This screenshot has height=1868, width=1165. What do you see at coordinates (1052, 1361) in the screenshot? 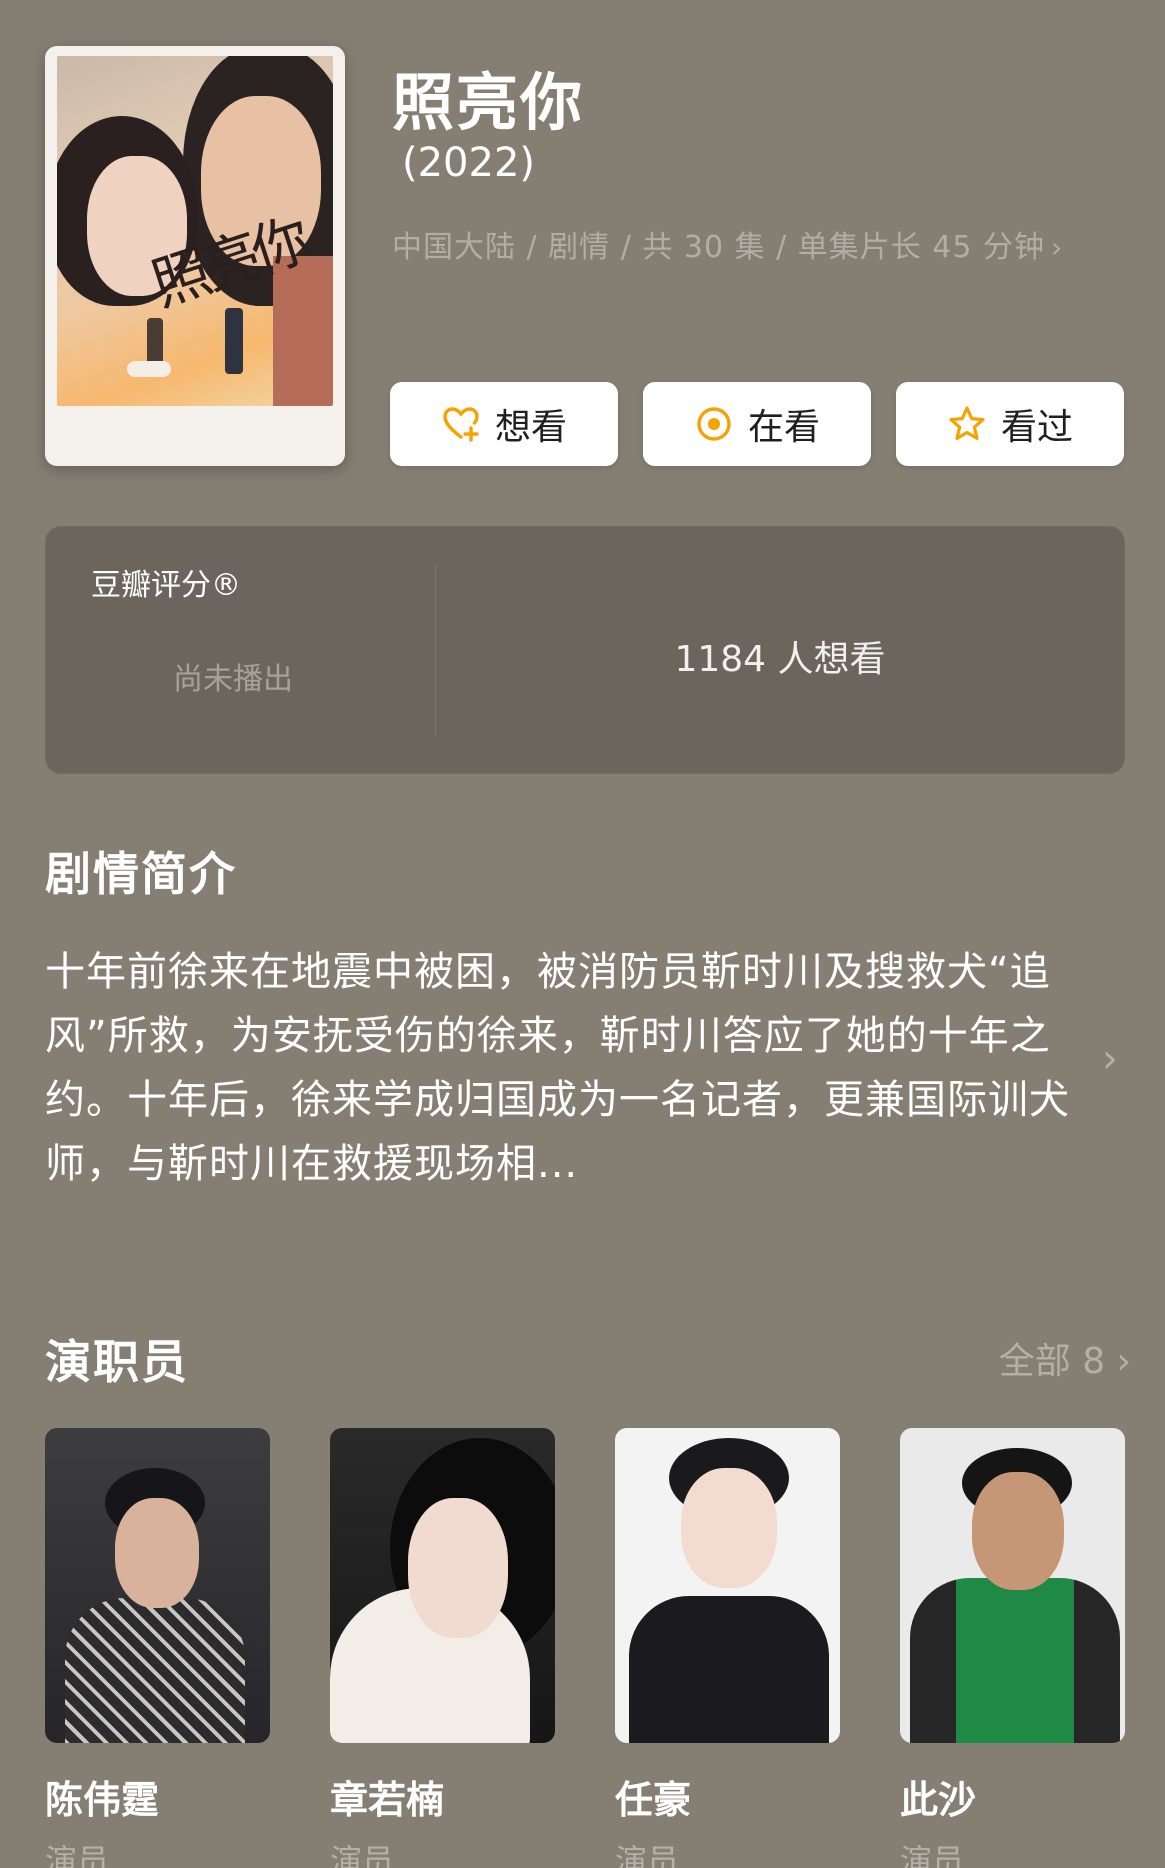
I see `cast-all-label: 全部 8` at bounding box center [1052, 1361].